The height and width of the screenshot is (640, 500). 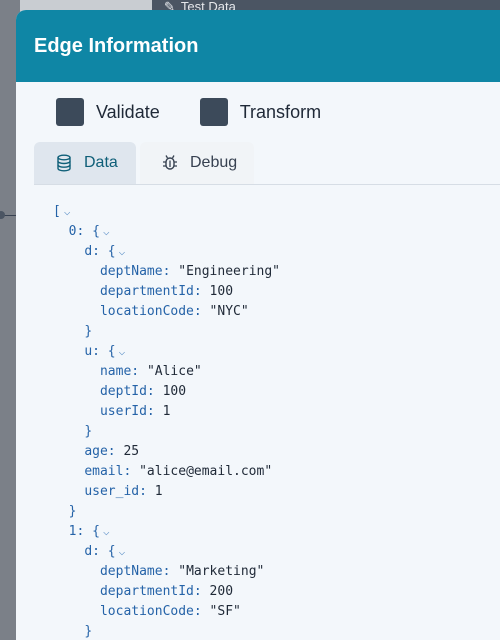 I want to click on transform-toggle: Transform, so click(x=260, y=112).